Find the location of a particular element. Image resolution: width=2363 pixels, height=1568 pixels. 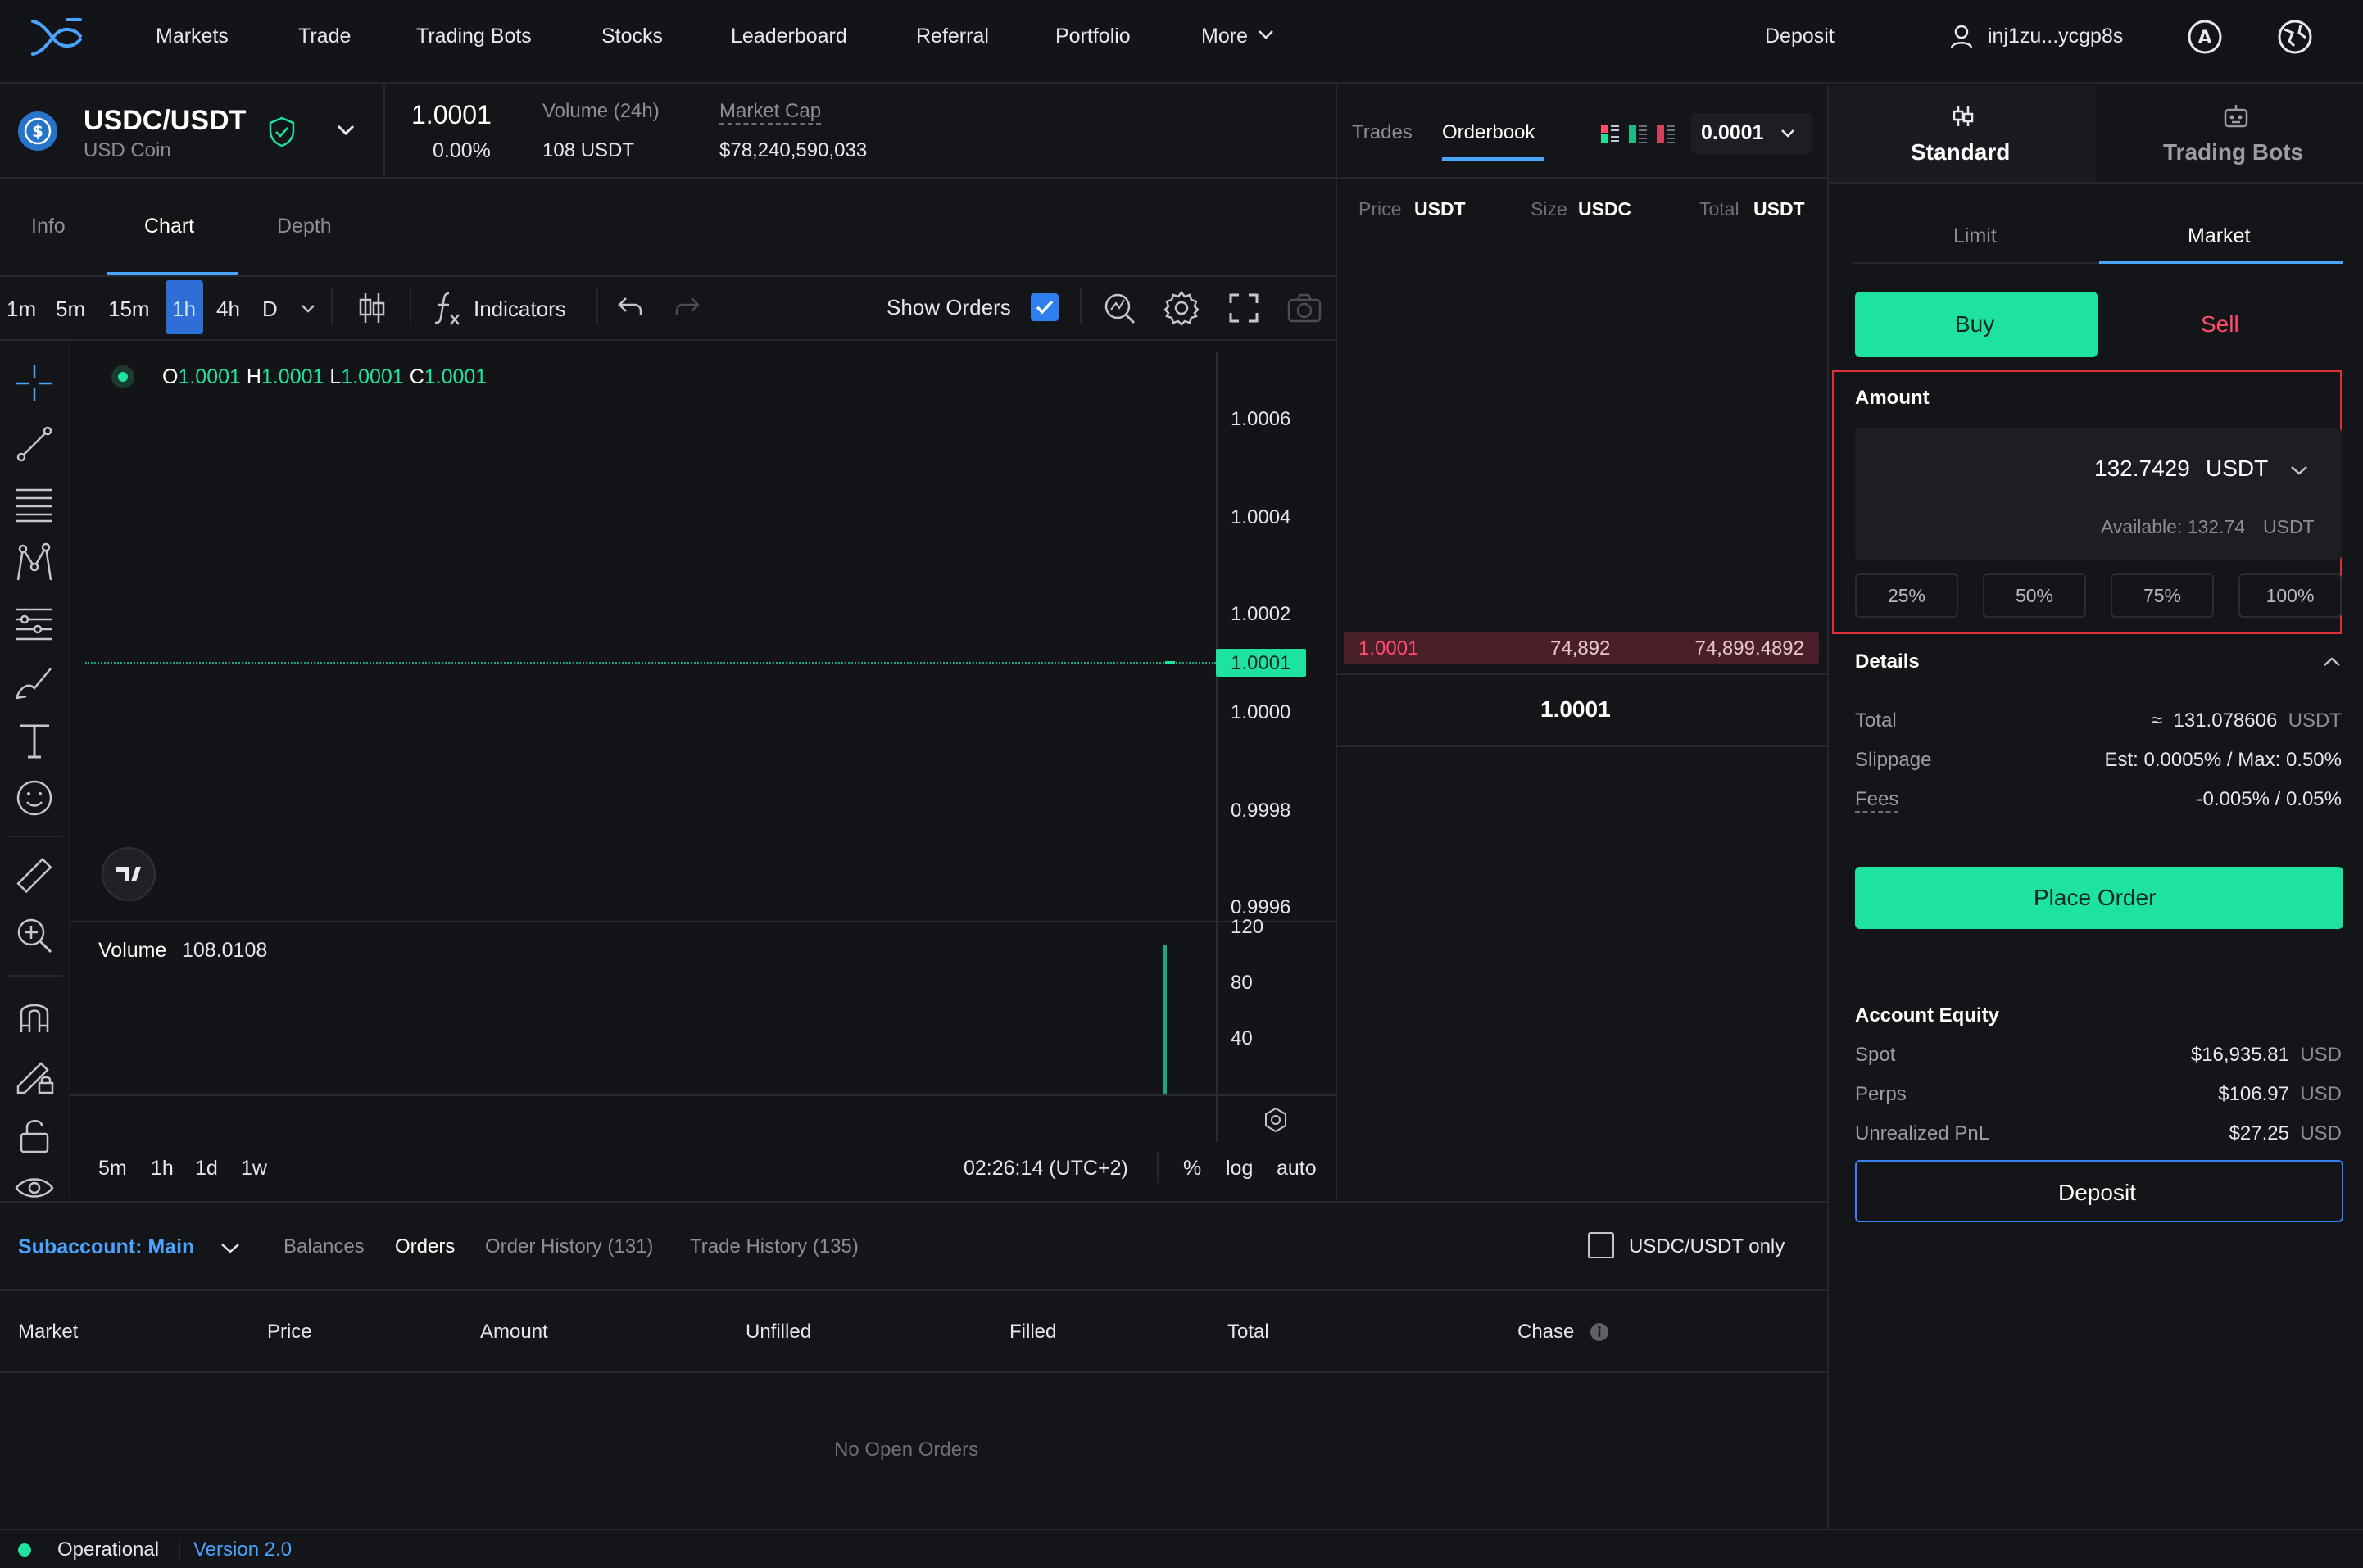

brush-icon is located at coordinates (34, 681).